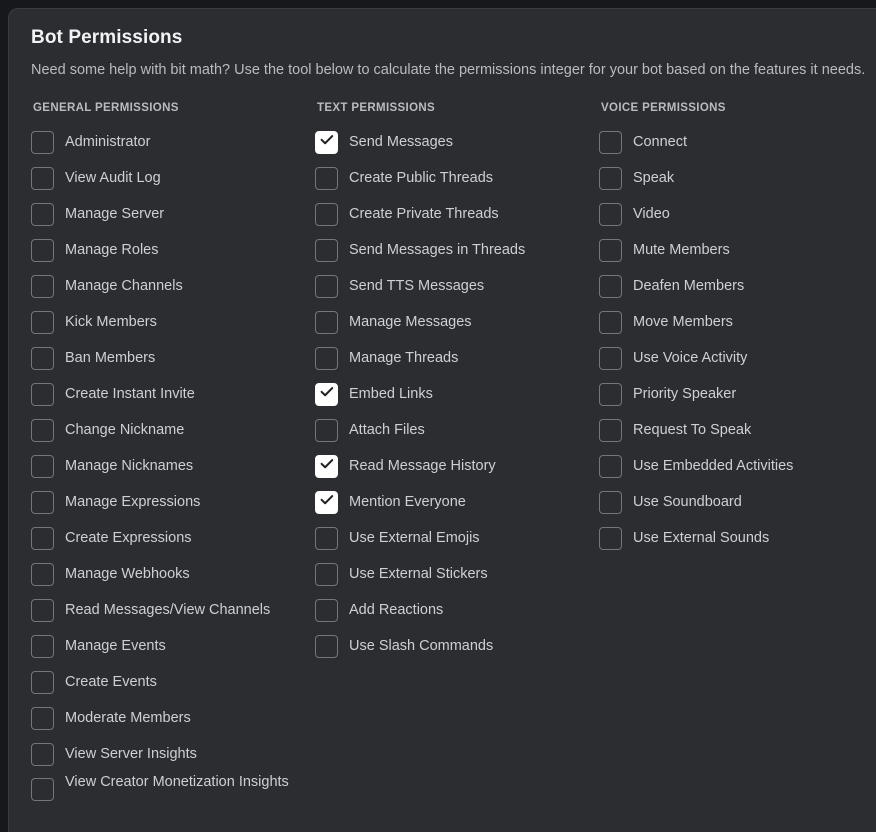 This screenshot has height=832, width=876. What do you see at coordinates (457, 502) in the screenshot?
I see `permission-row: Mention Everyone` at bounding box center [457, 502].